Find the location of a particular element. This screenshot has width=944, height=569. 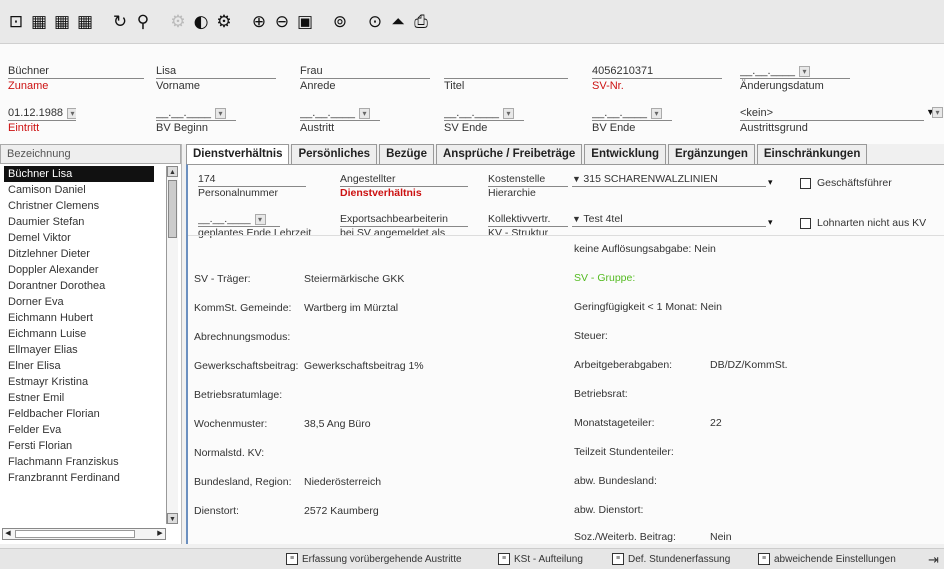

tab-bezuege: Bezüge is located at coordinates (406, 154).